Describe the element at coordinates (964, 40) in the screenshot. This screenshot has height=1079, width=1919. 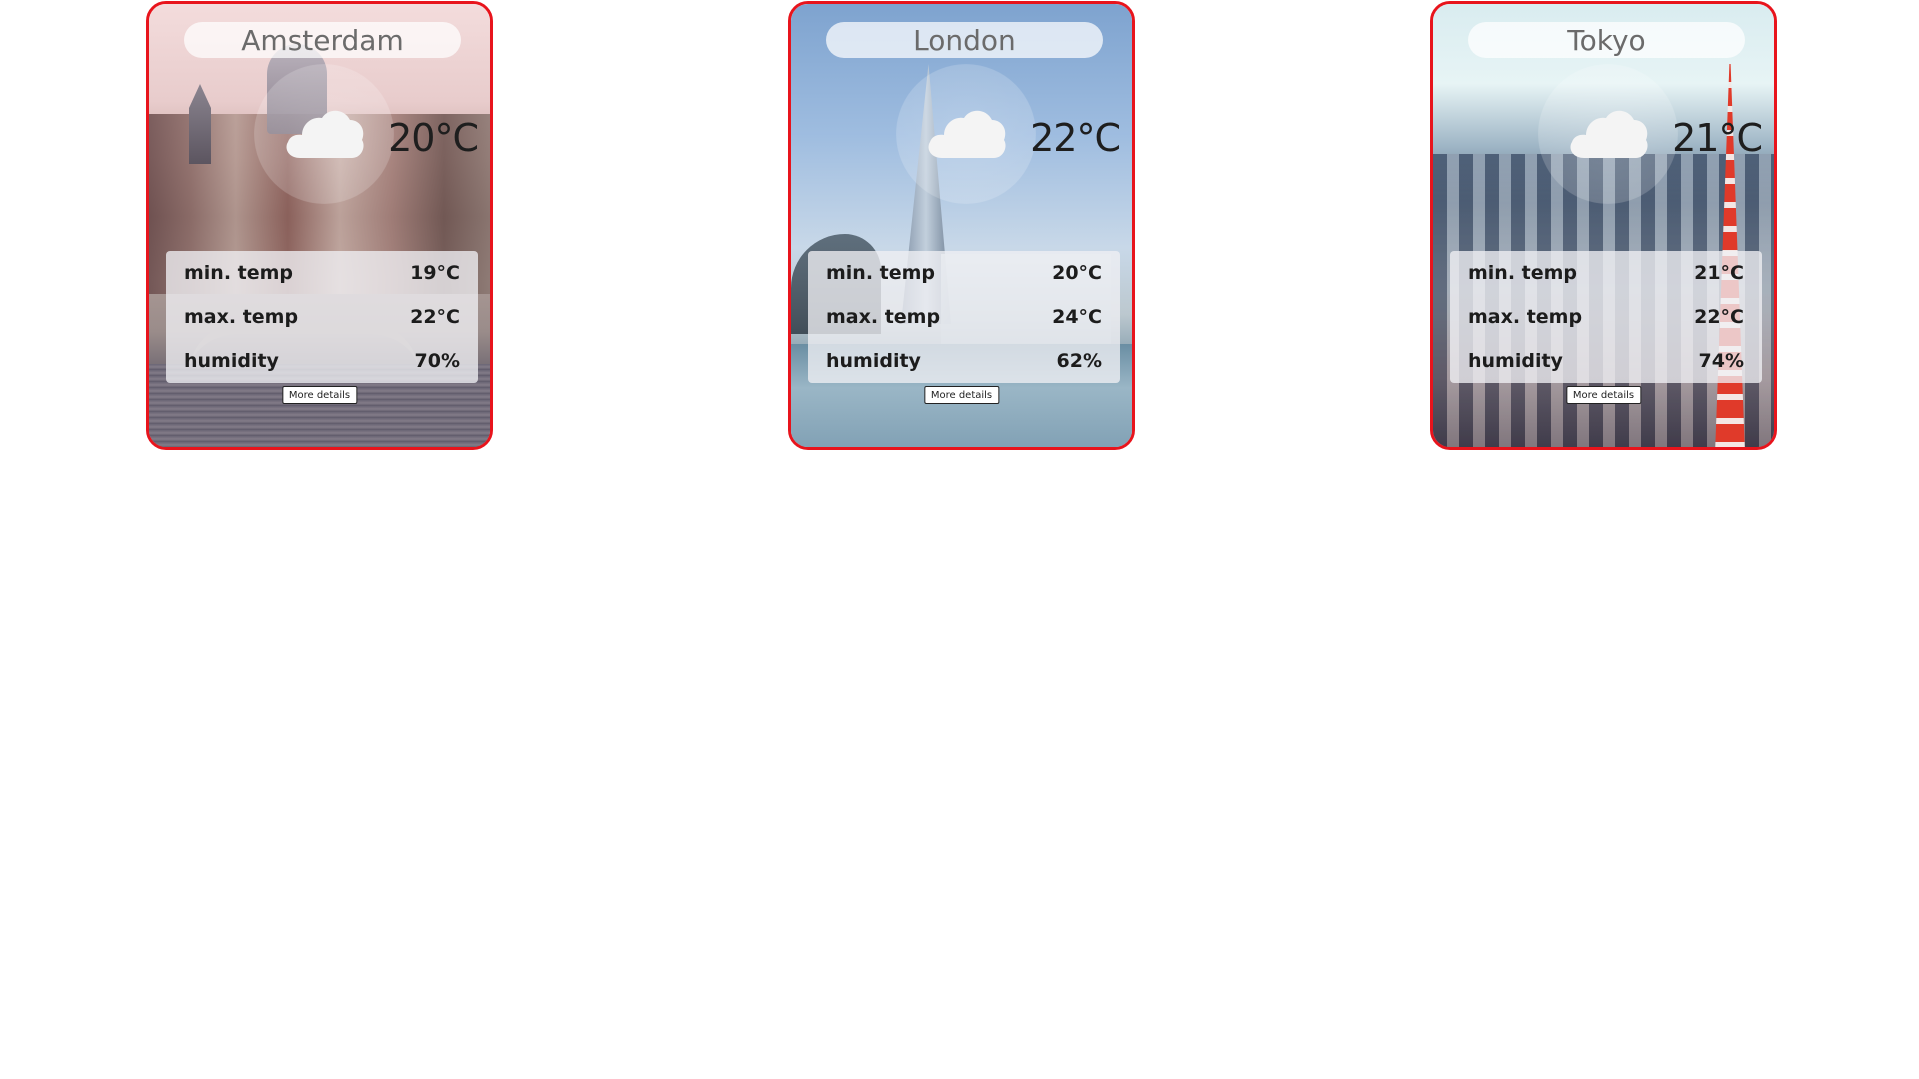
I see `city-name: London` at that location.